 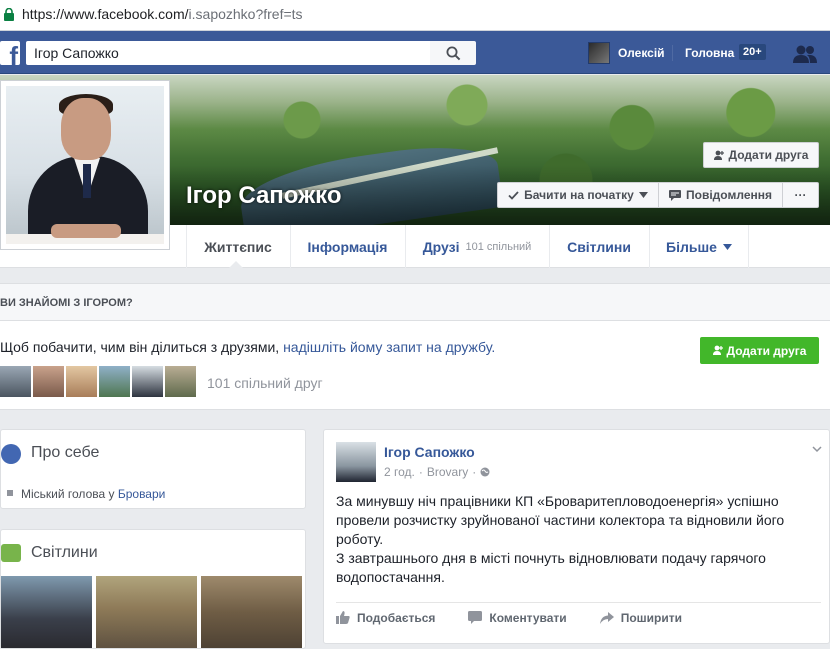 What do you see at coordinates (245, 14) in the screenshot?
I see `url-path: i.sapozhko?fref=ts` at bounding box center [245, 14].